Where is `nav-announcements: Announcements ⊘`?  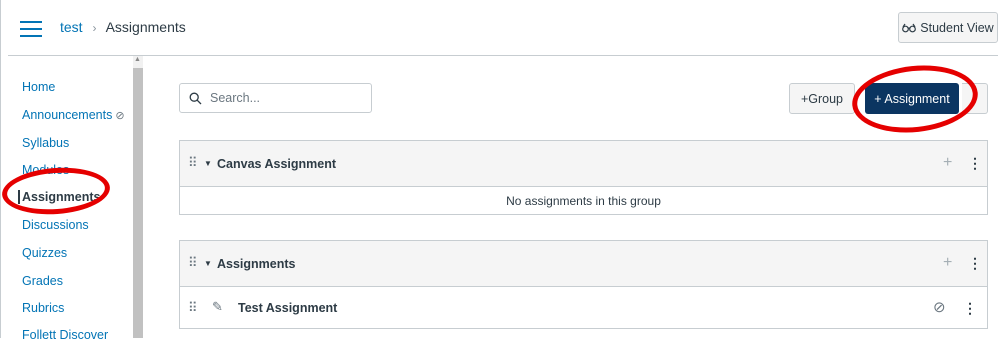
nav-announcements: Announcements ⊘ is located at coordinates (73, 115).